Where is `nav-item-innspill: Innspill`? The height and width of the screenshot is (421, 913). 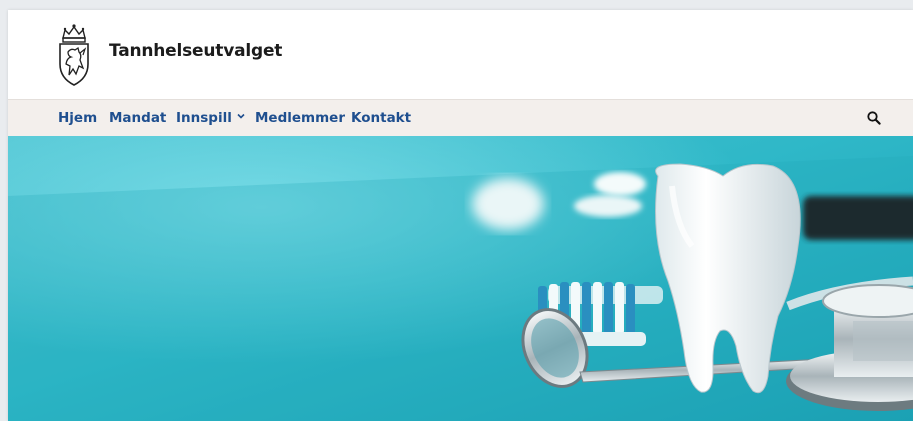 nav-item-innspill: Innspill is located at coordinates (210, 118).